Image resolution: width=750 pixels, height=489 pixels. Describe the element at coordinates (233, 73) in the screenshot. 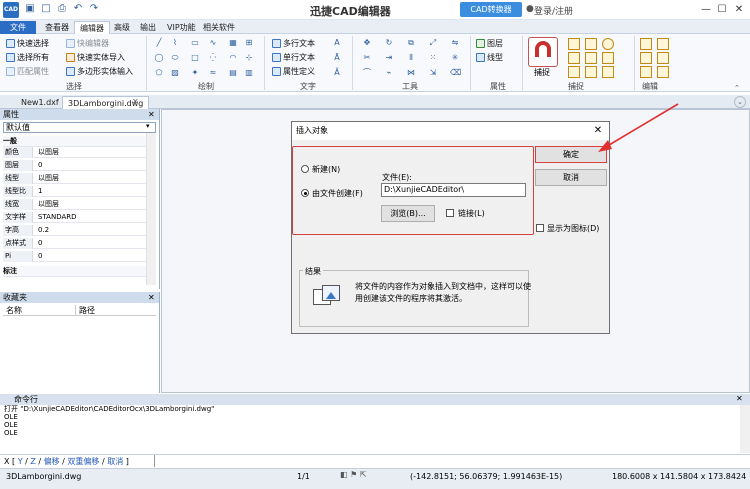

I see `table-icon: ▤` at that location.